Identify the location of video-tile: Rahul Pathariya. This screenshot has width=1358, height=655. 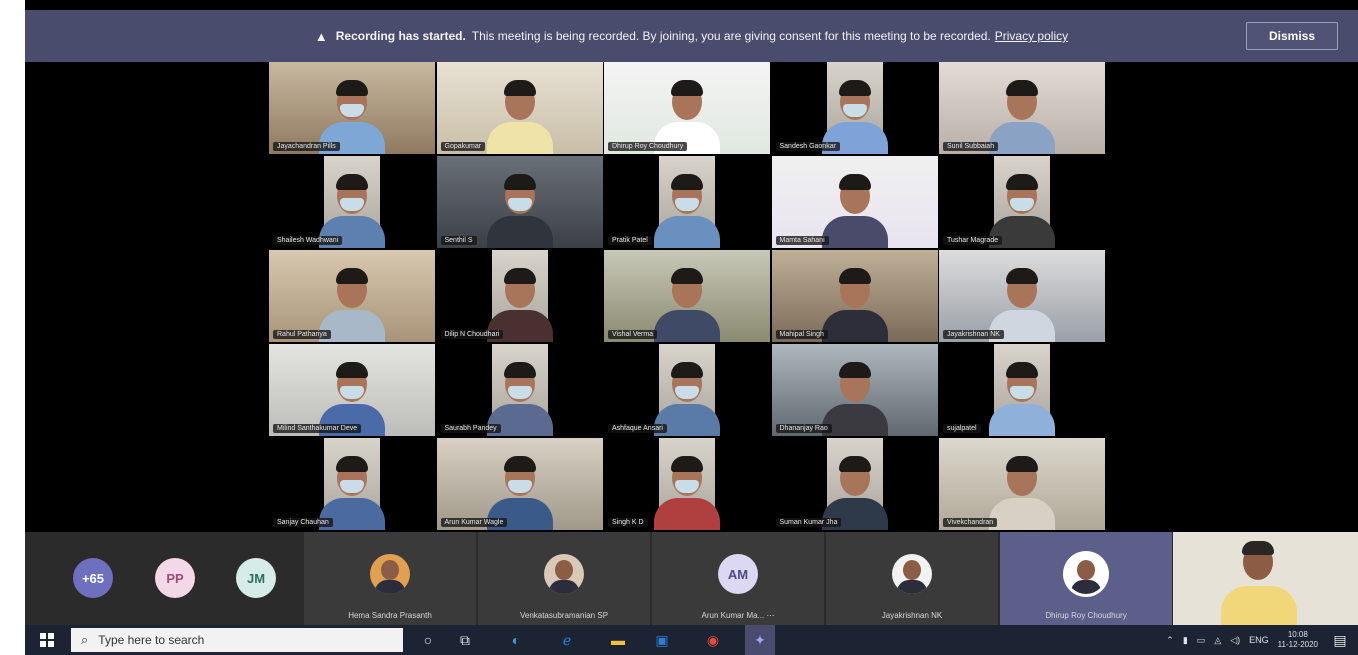
(352, 296).